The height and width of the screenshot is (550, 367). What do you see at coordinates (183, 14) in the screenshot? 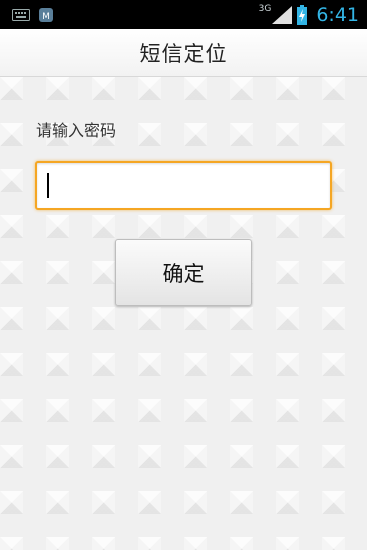
I see `status-bar: M 3G 6:41` at bounding box center [183, 14].